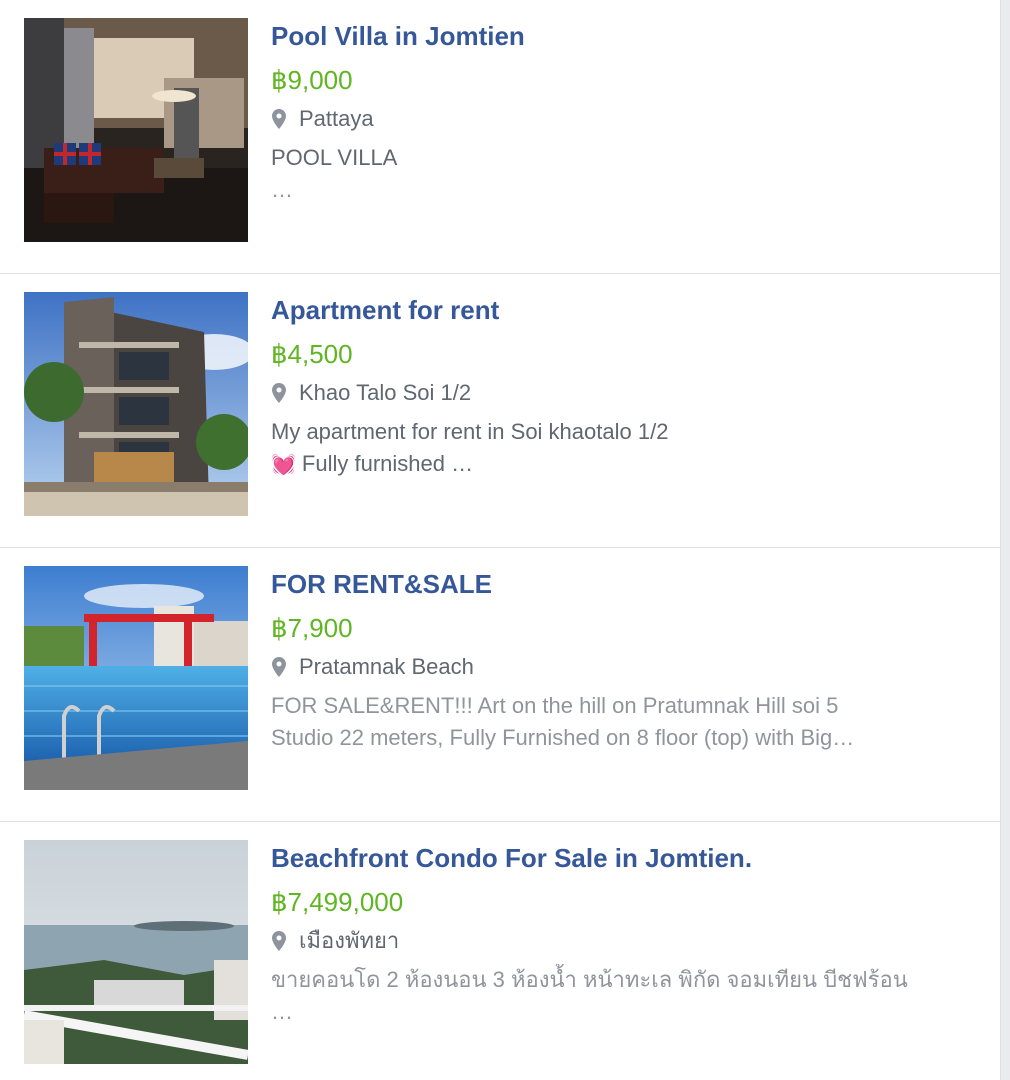 The width and height of the screenshot is (1010, 1080). What do you see at coordinates (312, 628) in the screenshot?
I see `listing-price: ฿7,900` at bounding box center [312, 628].